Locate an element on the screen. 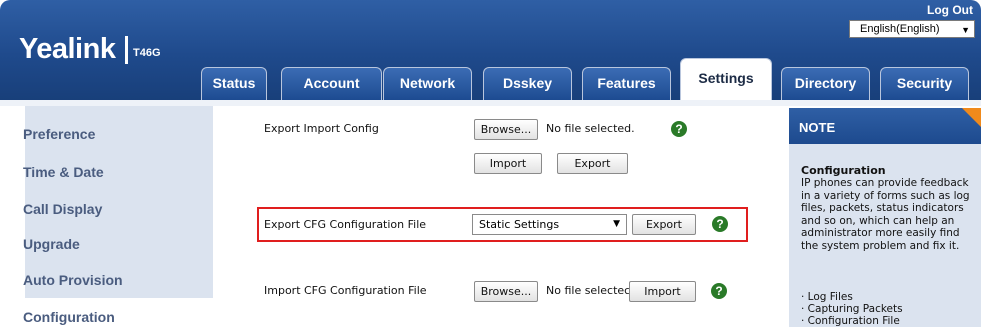  import-button: Import is located at coordinates (508, 163).